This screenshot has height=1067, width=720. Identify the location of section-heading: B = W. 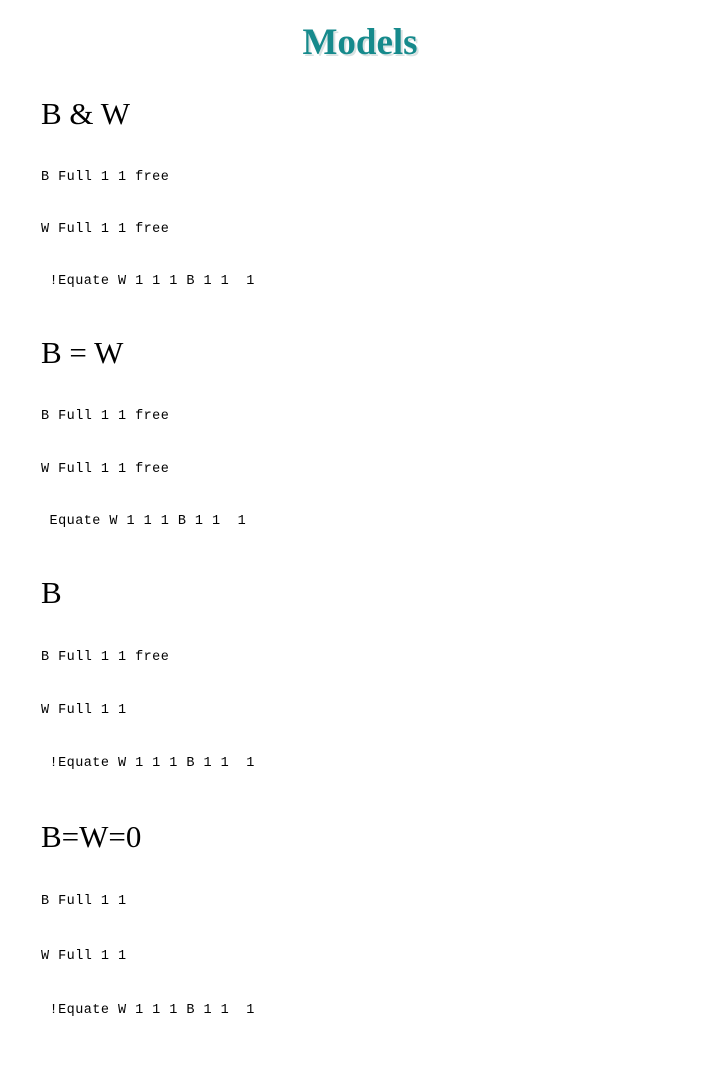
(82, 353).